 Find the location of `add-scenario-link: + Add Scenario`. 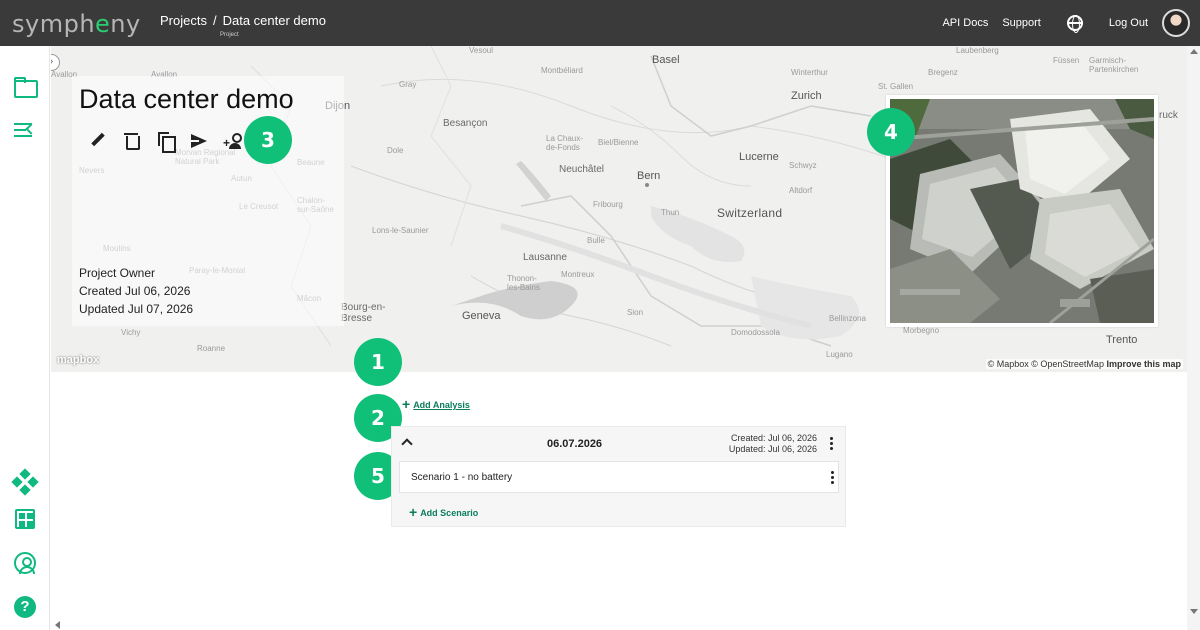

add-scenario-link: + Add Scenario is located at coordinates (443, 512).